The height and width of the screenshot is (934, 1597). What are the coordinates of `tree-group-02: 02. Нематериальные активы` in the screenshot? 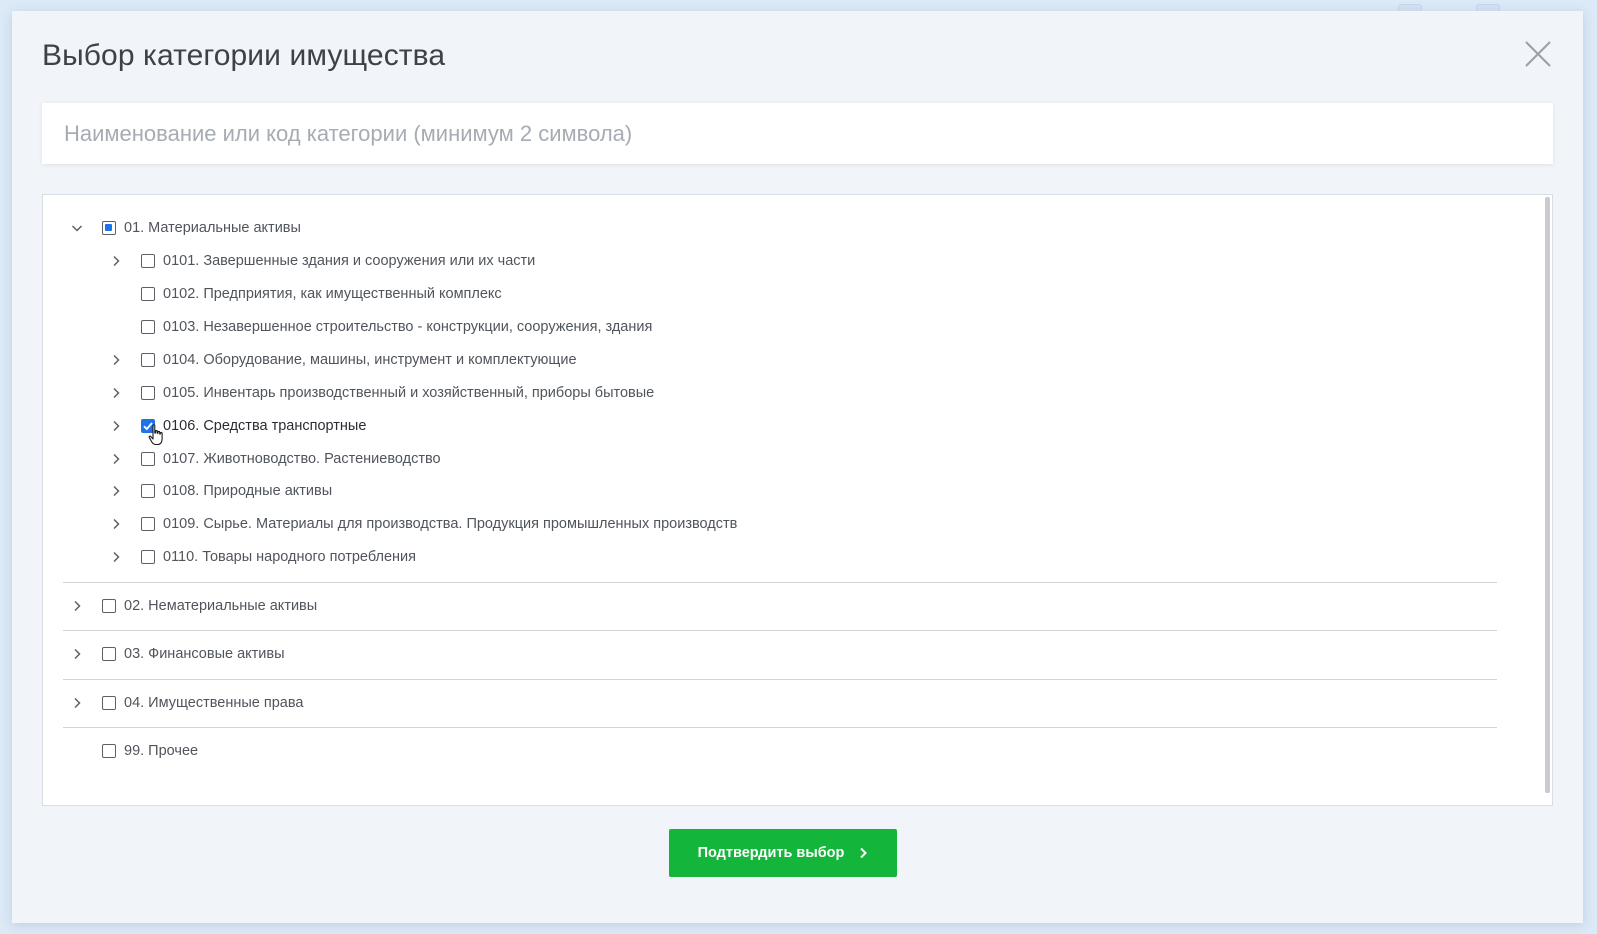 It's located at (209, 606).